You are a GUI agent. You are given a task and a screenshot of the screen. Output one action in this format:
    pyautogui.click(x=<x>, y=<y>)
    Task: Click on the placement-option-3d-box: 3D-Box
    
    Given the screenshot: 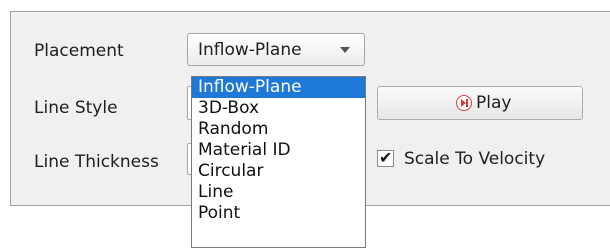 What is the action you would take?
    pyautogui.click(x=278, y=108)
    